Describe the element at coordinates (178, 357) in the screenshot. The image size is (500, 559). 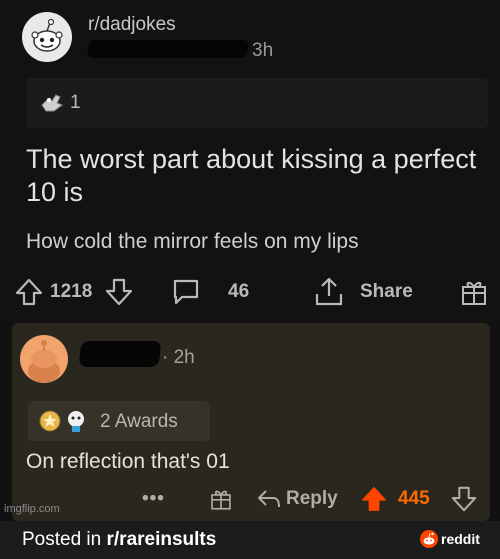
I see `comment-timestamp: · 2h` at that location.